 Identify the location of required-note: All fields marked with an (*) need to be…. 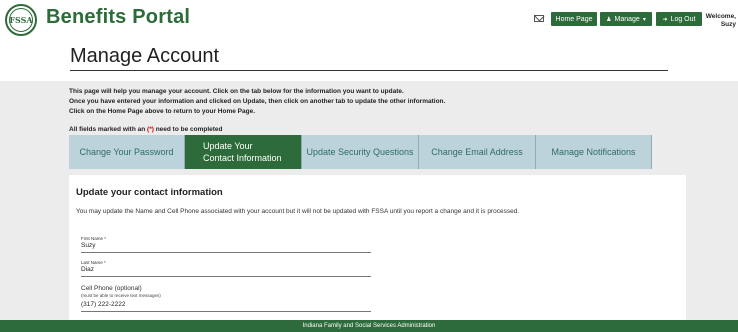
(146, 129).